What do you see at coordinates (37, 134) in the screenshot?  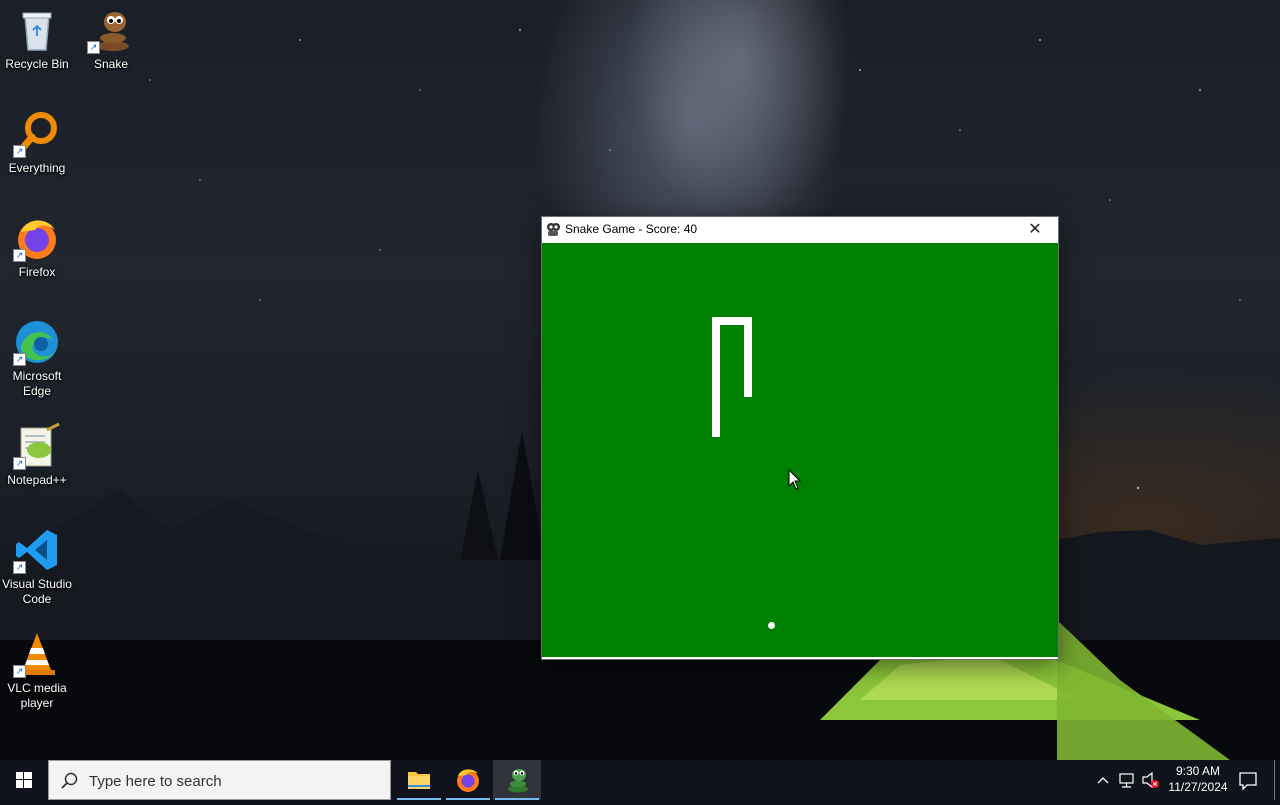 I see `everything-search-icon: ↗` at bounding box center [37, 134].